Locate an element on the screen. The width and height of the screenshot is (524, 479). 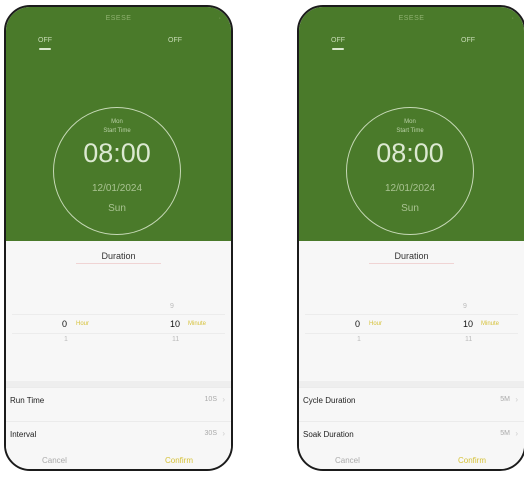
row-label: Cycle Duration is located at coordinates (329, 400).